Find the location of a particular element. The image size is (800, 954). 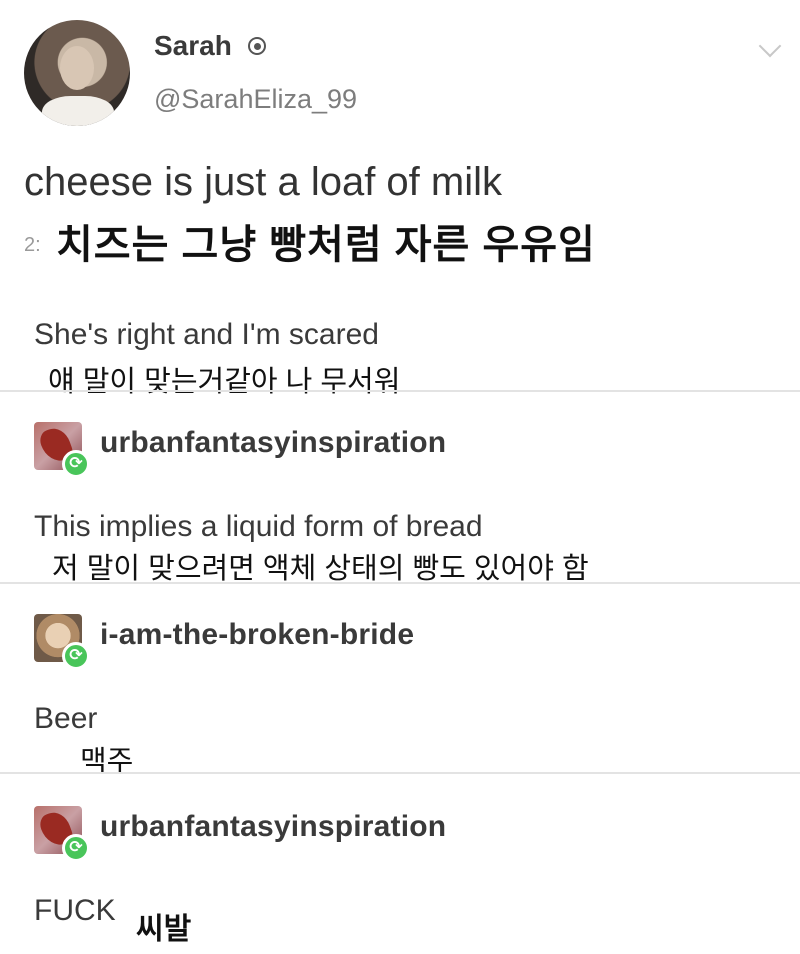

chevron-down-icon is located at coordinates (770, 46).